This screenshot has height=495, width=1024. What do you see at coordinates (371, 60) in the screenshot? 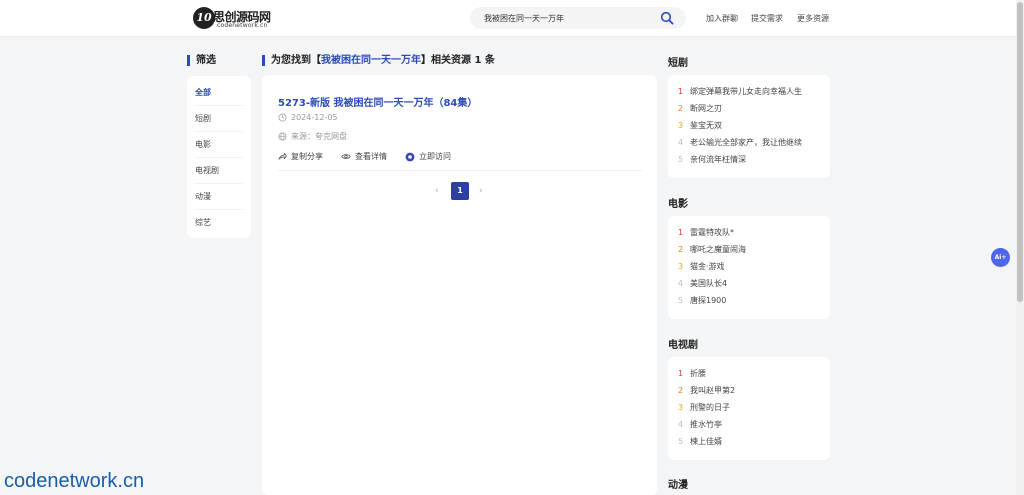
I see `result-keyword: 我被困在同一天一万年` at bounding box center [371, 60].